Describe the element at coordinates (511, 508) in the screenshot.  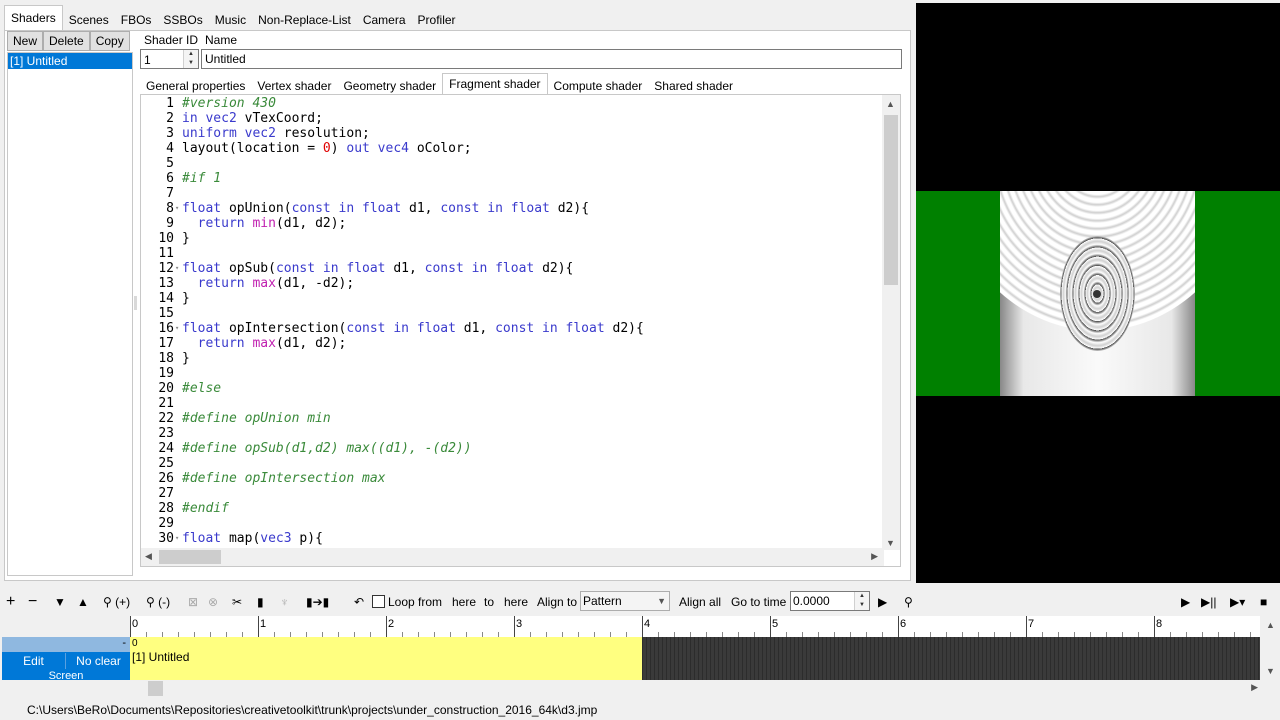
I see `code-line: 28 #endif` at that location.